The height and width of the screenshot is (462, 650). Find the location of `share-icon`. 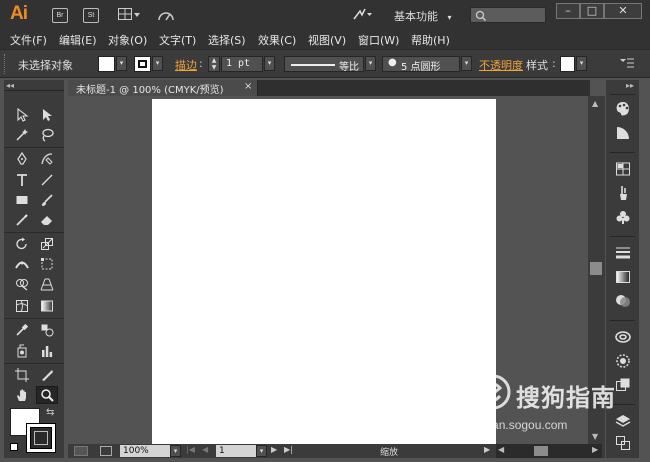

share-icon is located at coordinates (106, 451).